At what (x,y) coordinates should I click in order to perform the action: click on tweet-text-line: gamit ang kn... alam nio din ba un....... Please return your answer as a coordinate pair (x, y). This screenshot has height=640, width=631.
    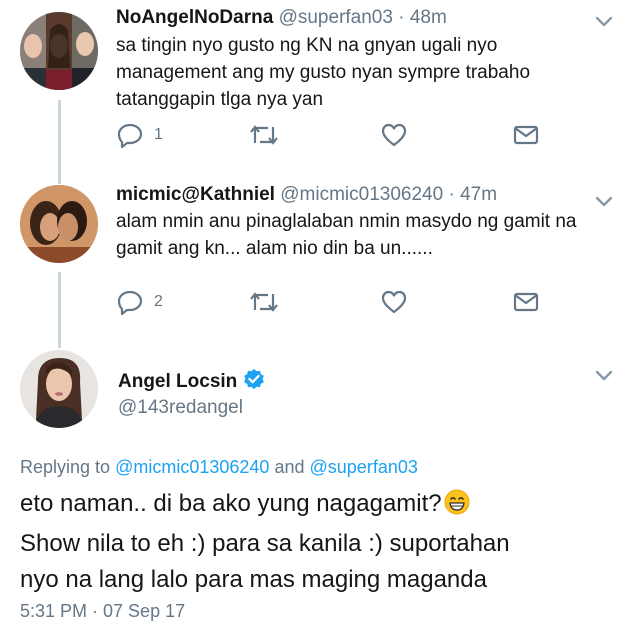
    Looking at the image, I should click on (274, 248).